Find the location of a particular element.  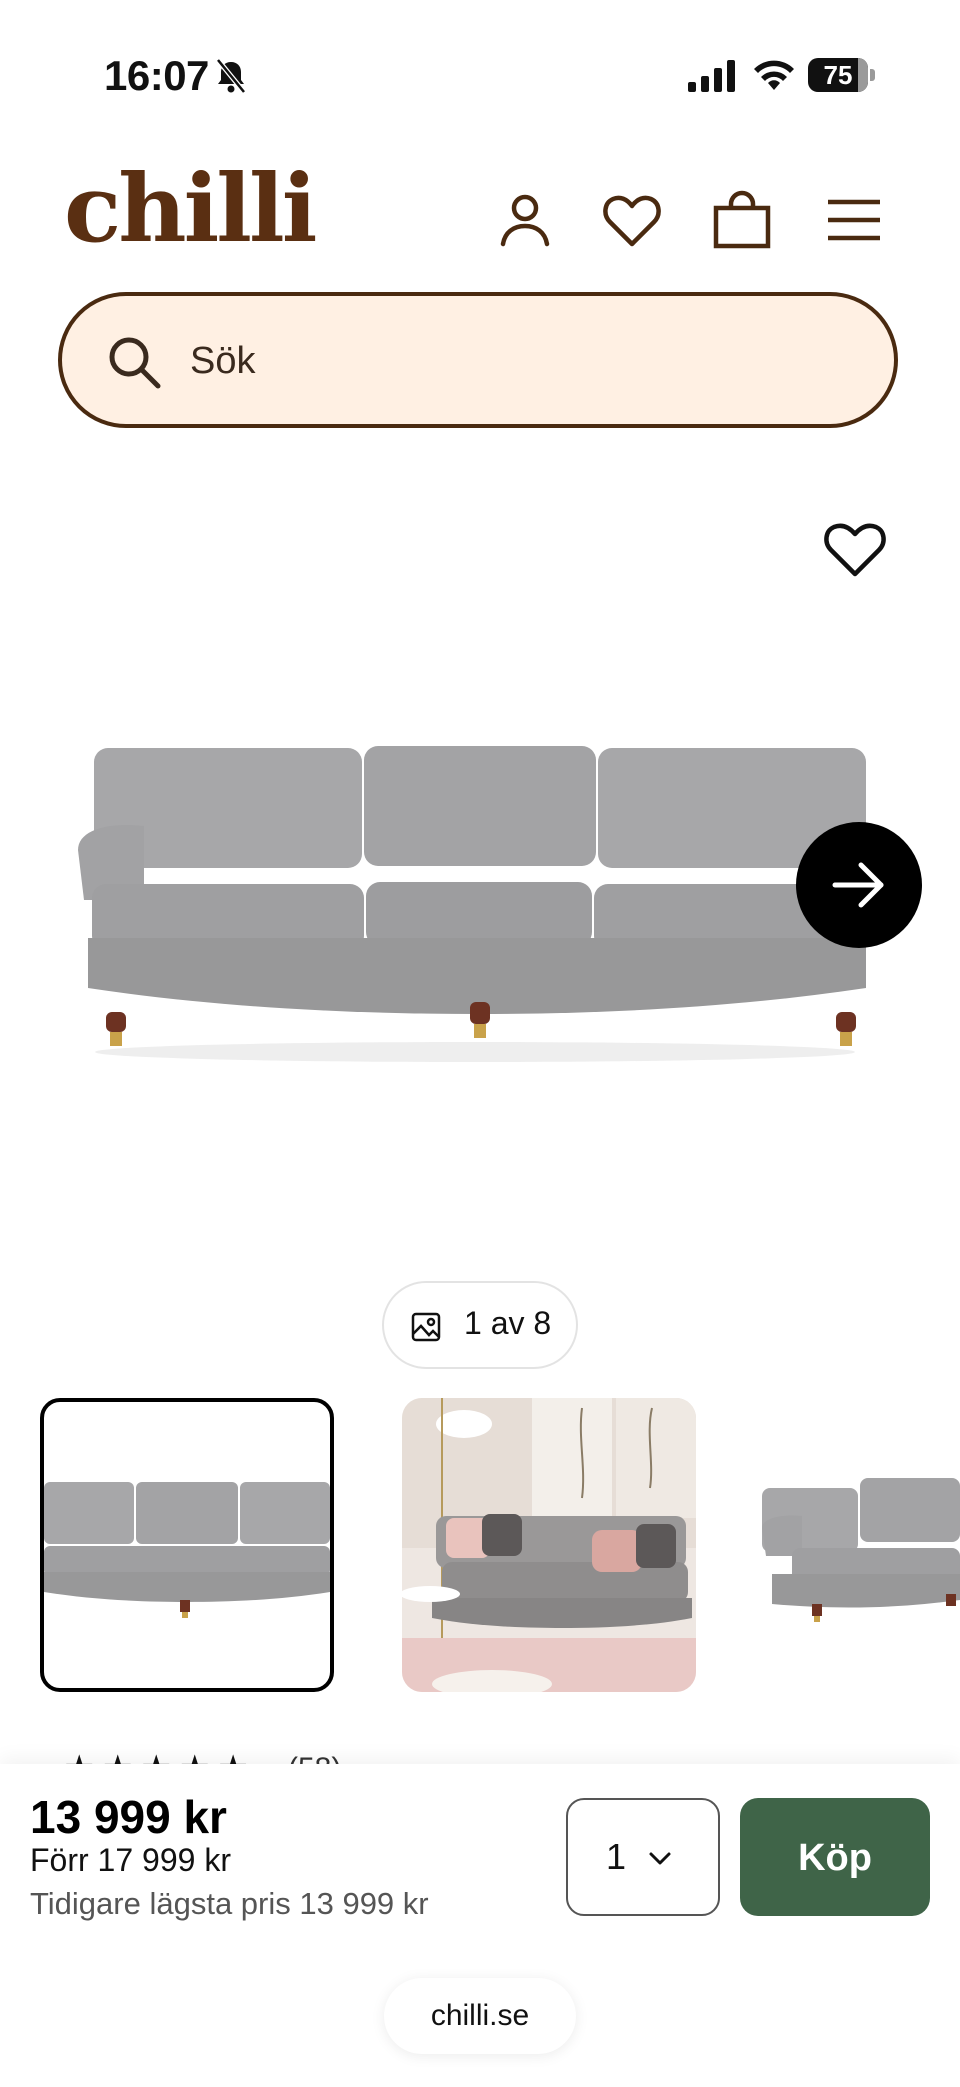

wifi-icon is located at coordinates (774, 74).